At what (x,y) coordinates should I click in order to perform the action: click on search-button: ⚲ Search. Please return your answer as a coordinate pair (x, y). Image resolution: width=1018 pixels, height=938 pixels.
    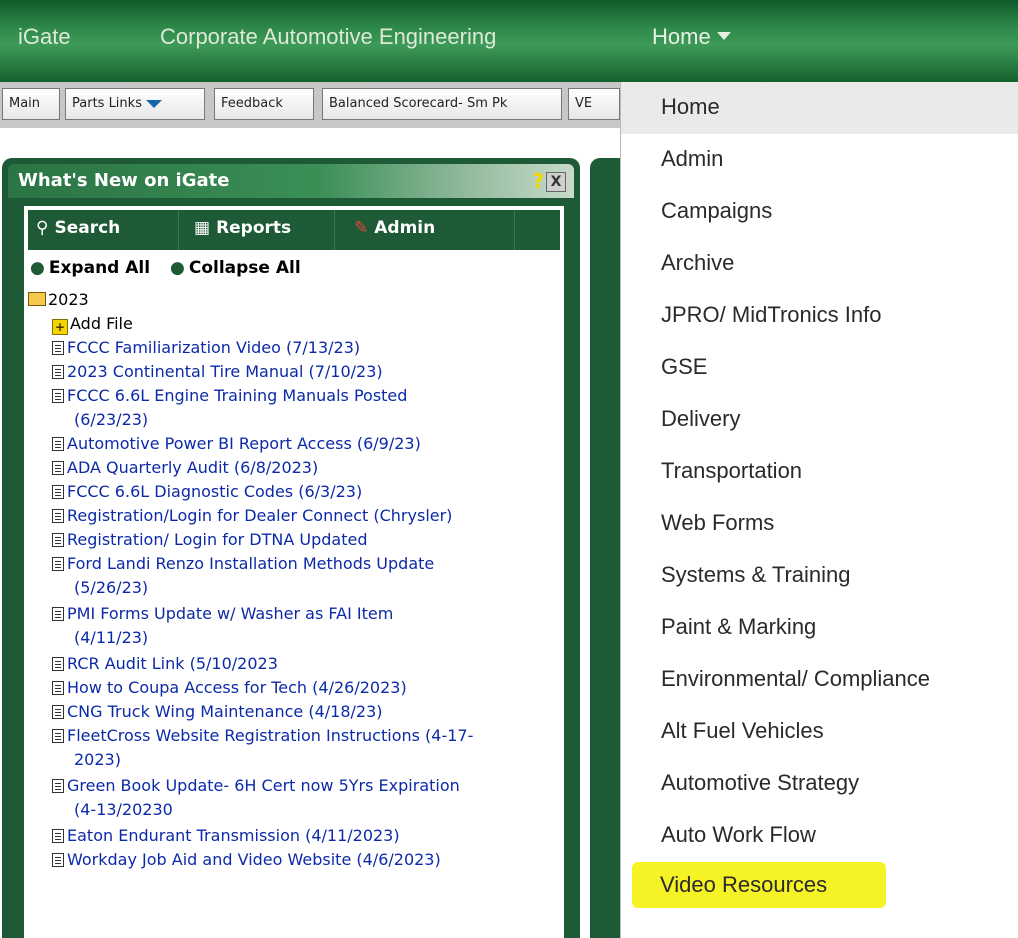
    Looking at the image, I should click on (78, 228).